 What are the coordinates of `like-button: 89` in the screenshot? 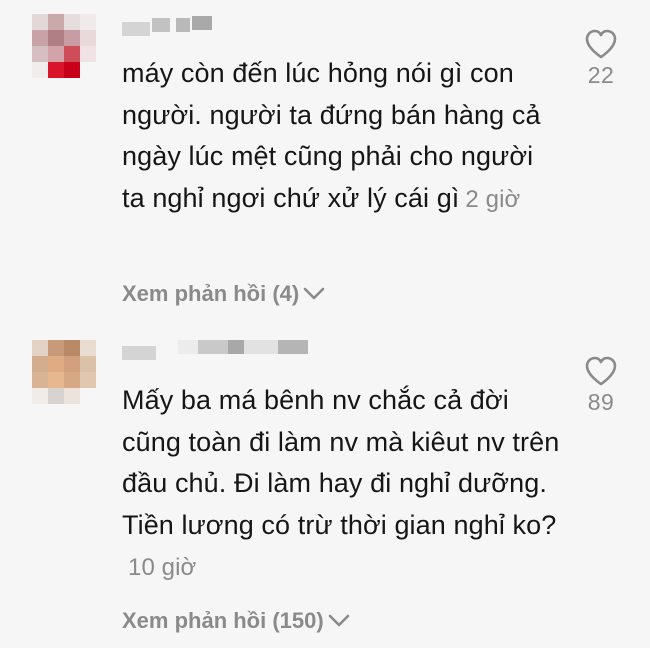 It's located at (601, 385).